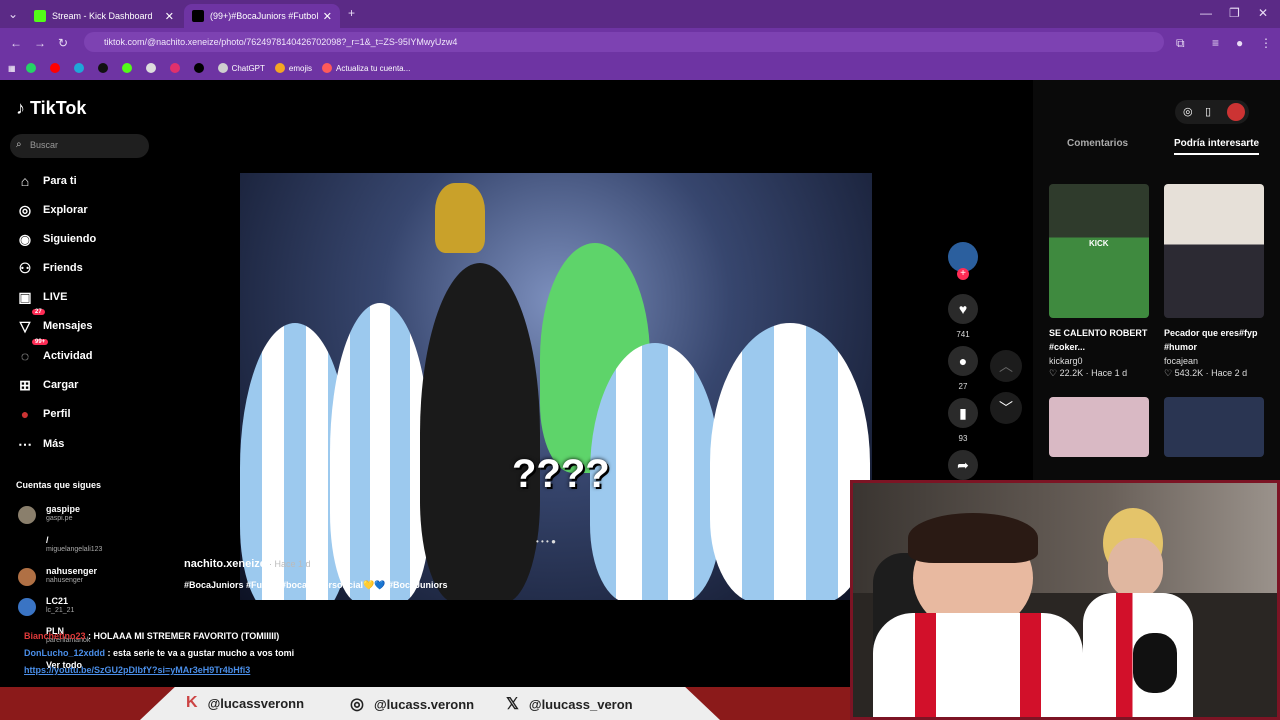 The image size is (1280, 720). I want to click on user-avatar-icon, so click(1236, 112).